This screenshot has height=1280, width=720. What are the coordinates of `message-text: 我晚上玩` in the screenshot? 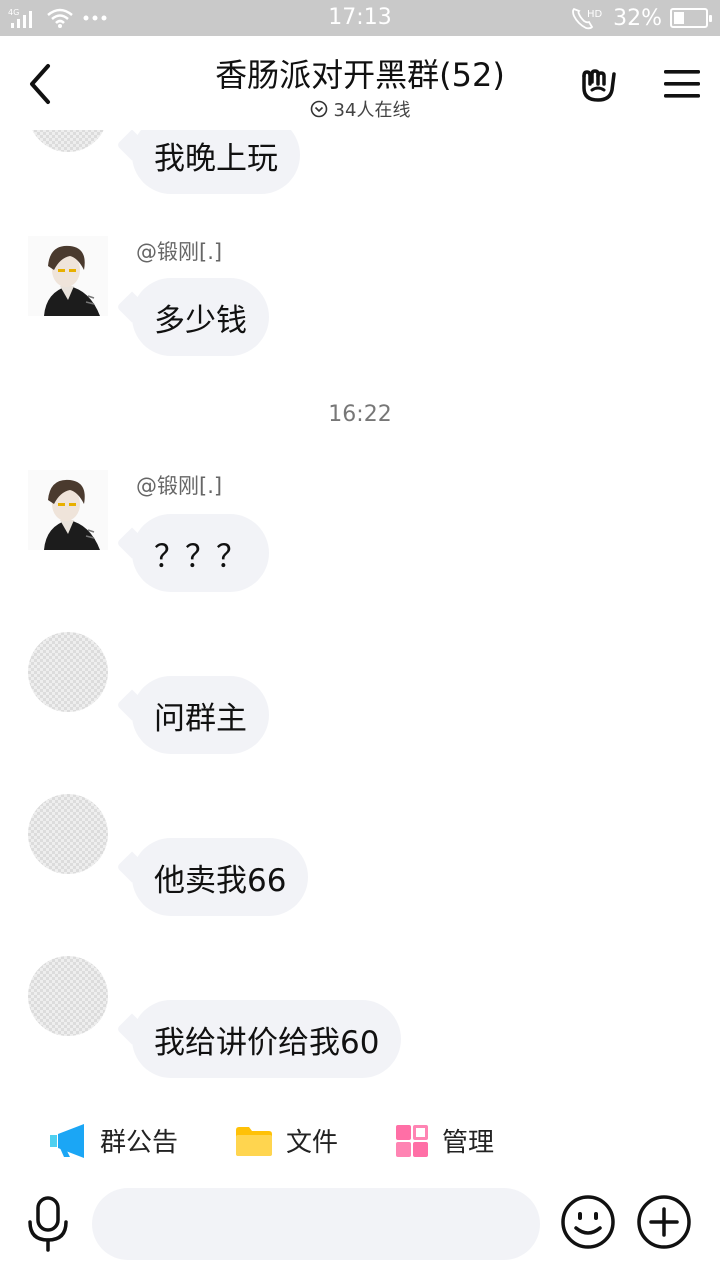 It's located at (216, 158).